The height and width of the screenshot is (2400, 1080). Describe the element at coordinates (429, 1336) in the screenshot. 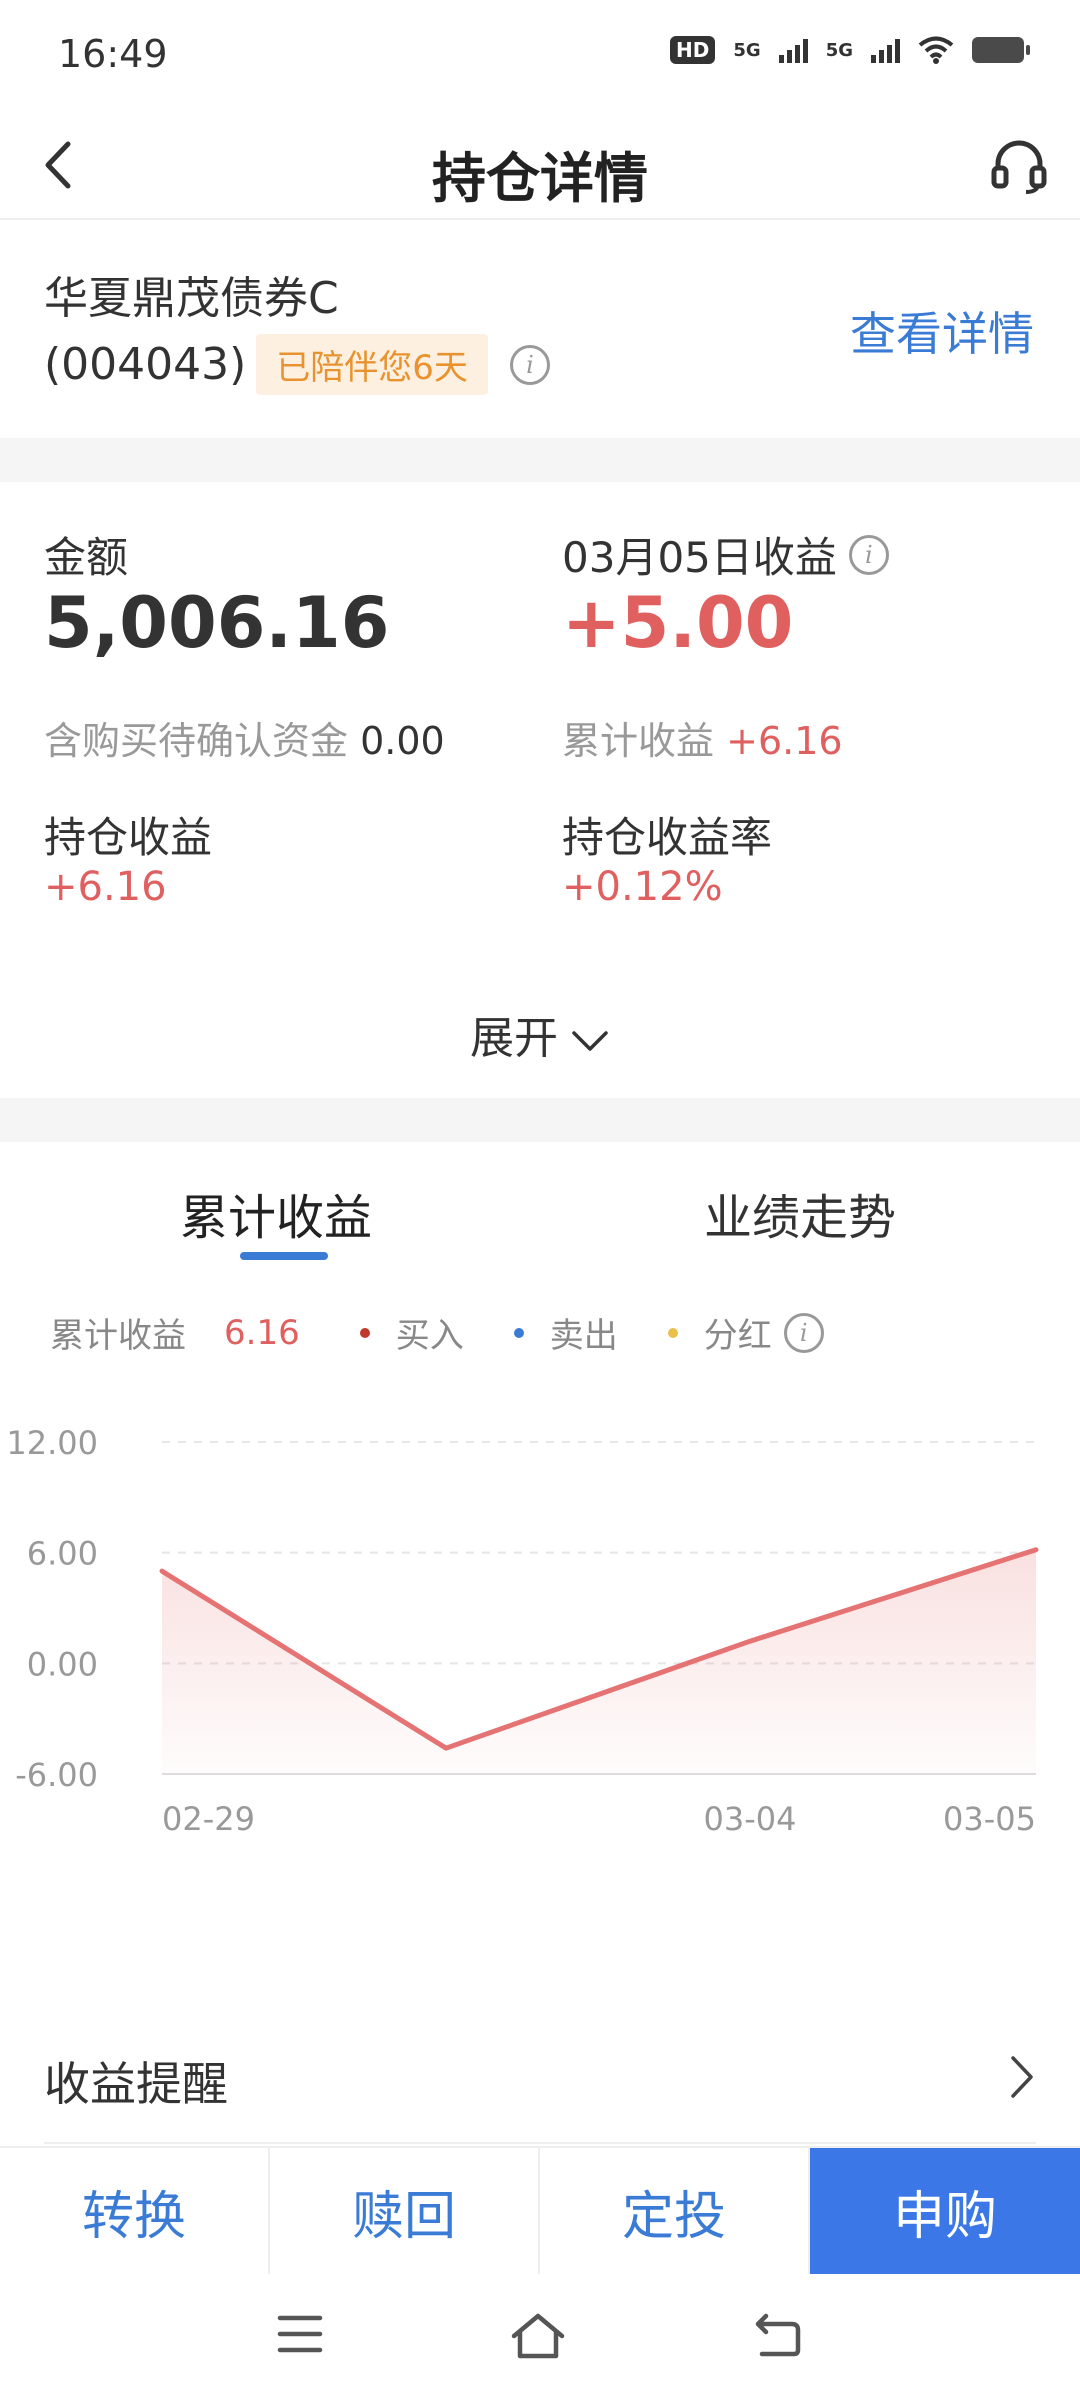

I see `legend-buy-label: 买入` at that location.